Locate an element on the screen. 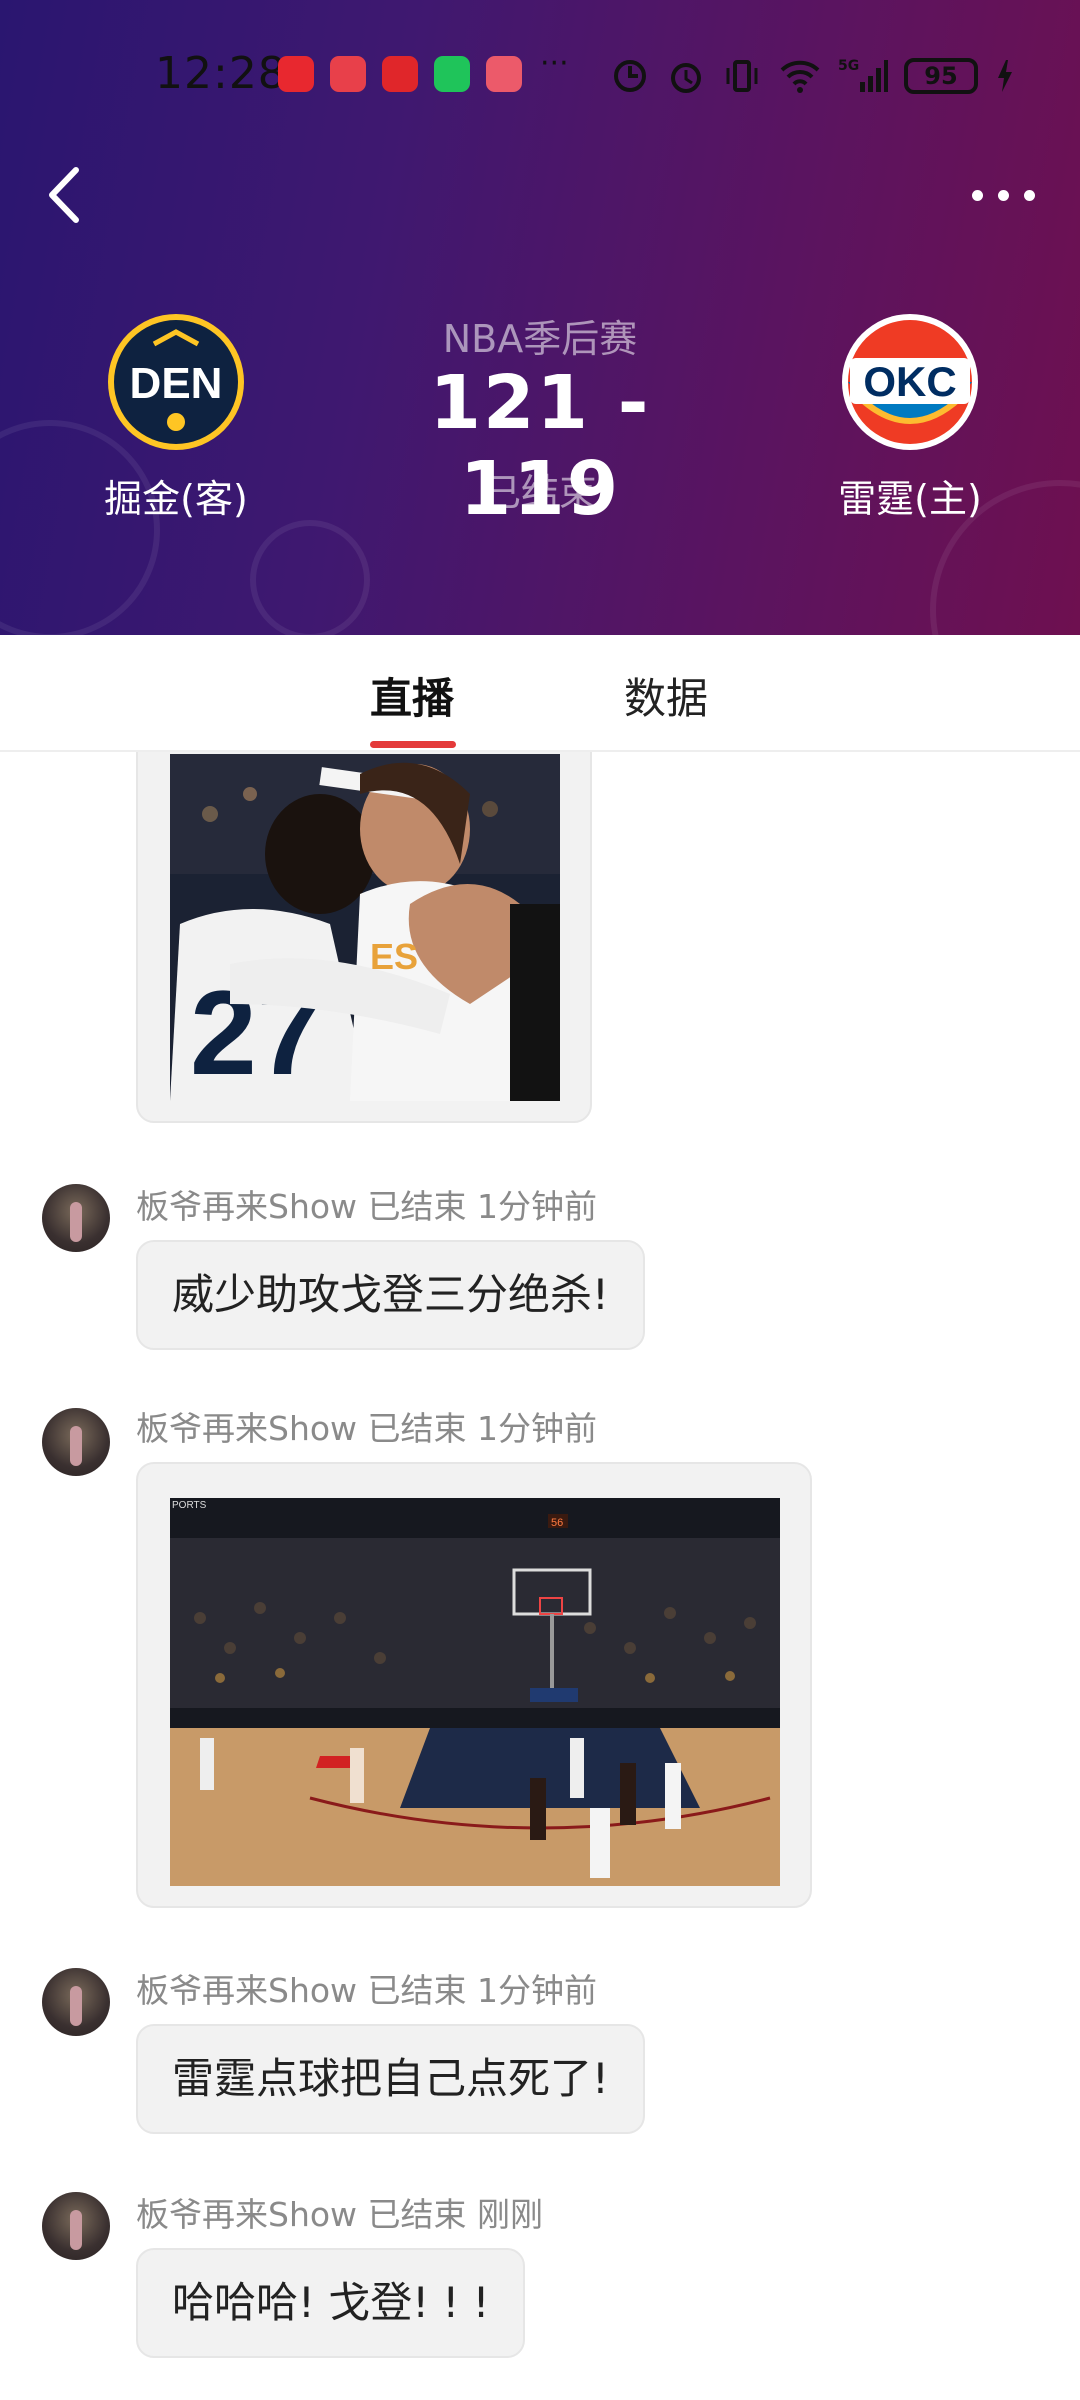 The width and height of the screenshot is (1080, 2400). players-hug-photo: 27 ES is located at coordinates (365, 927).